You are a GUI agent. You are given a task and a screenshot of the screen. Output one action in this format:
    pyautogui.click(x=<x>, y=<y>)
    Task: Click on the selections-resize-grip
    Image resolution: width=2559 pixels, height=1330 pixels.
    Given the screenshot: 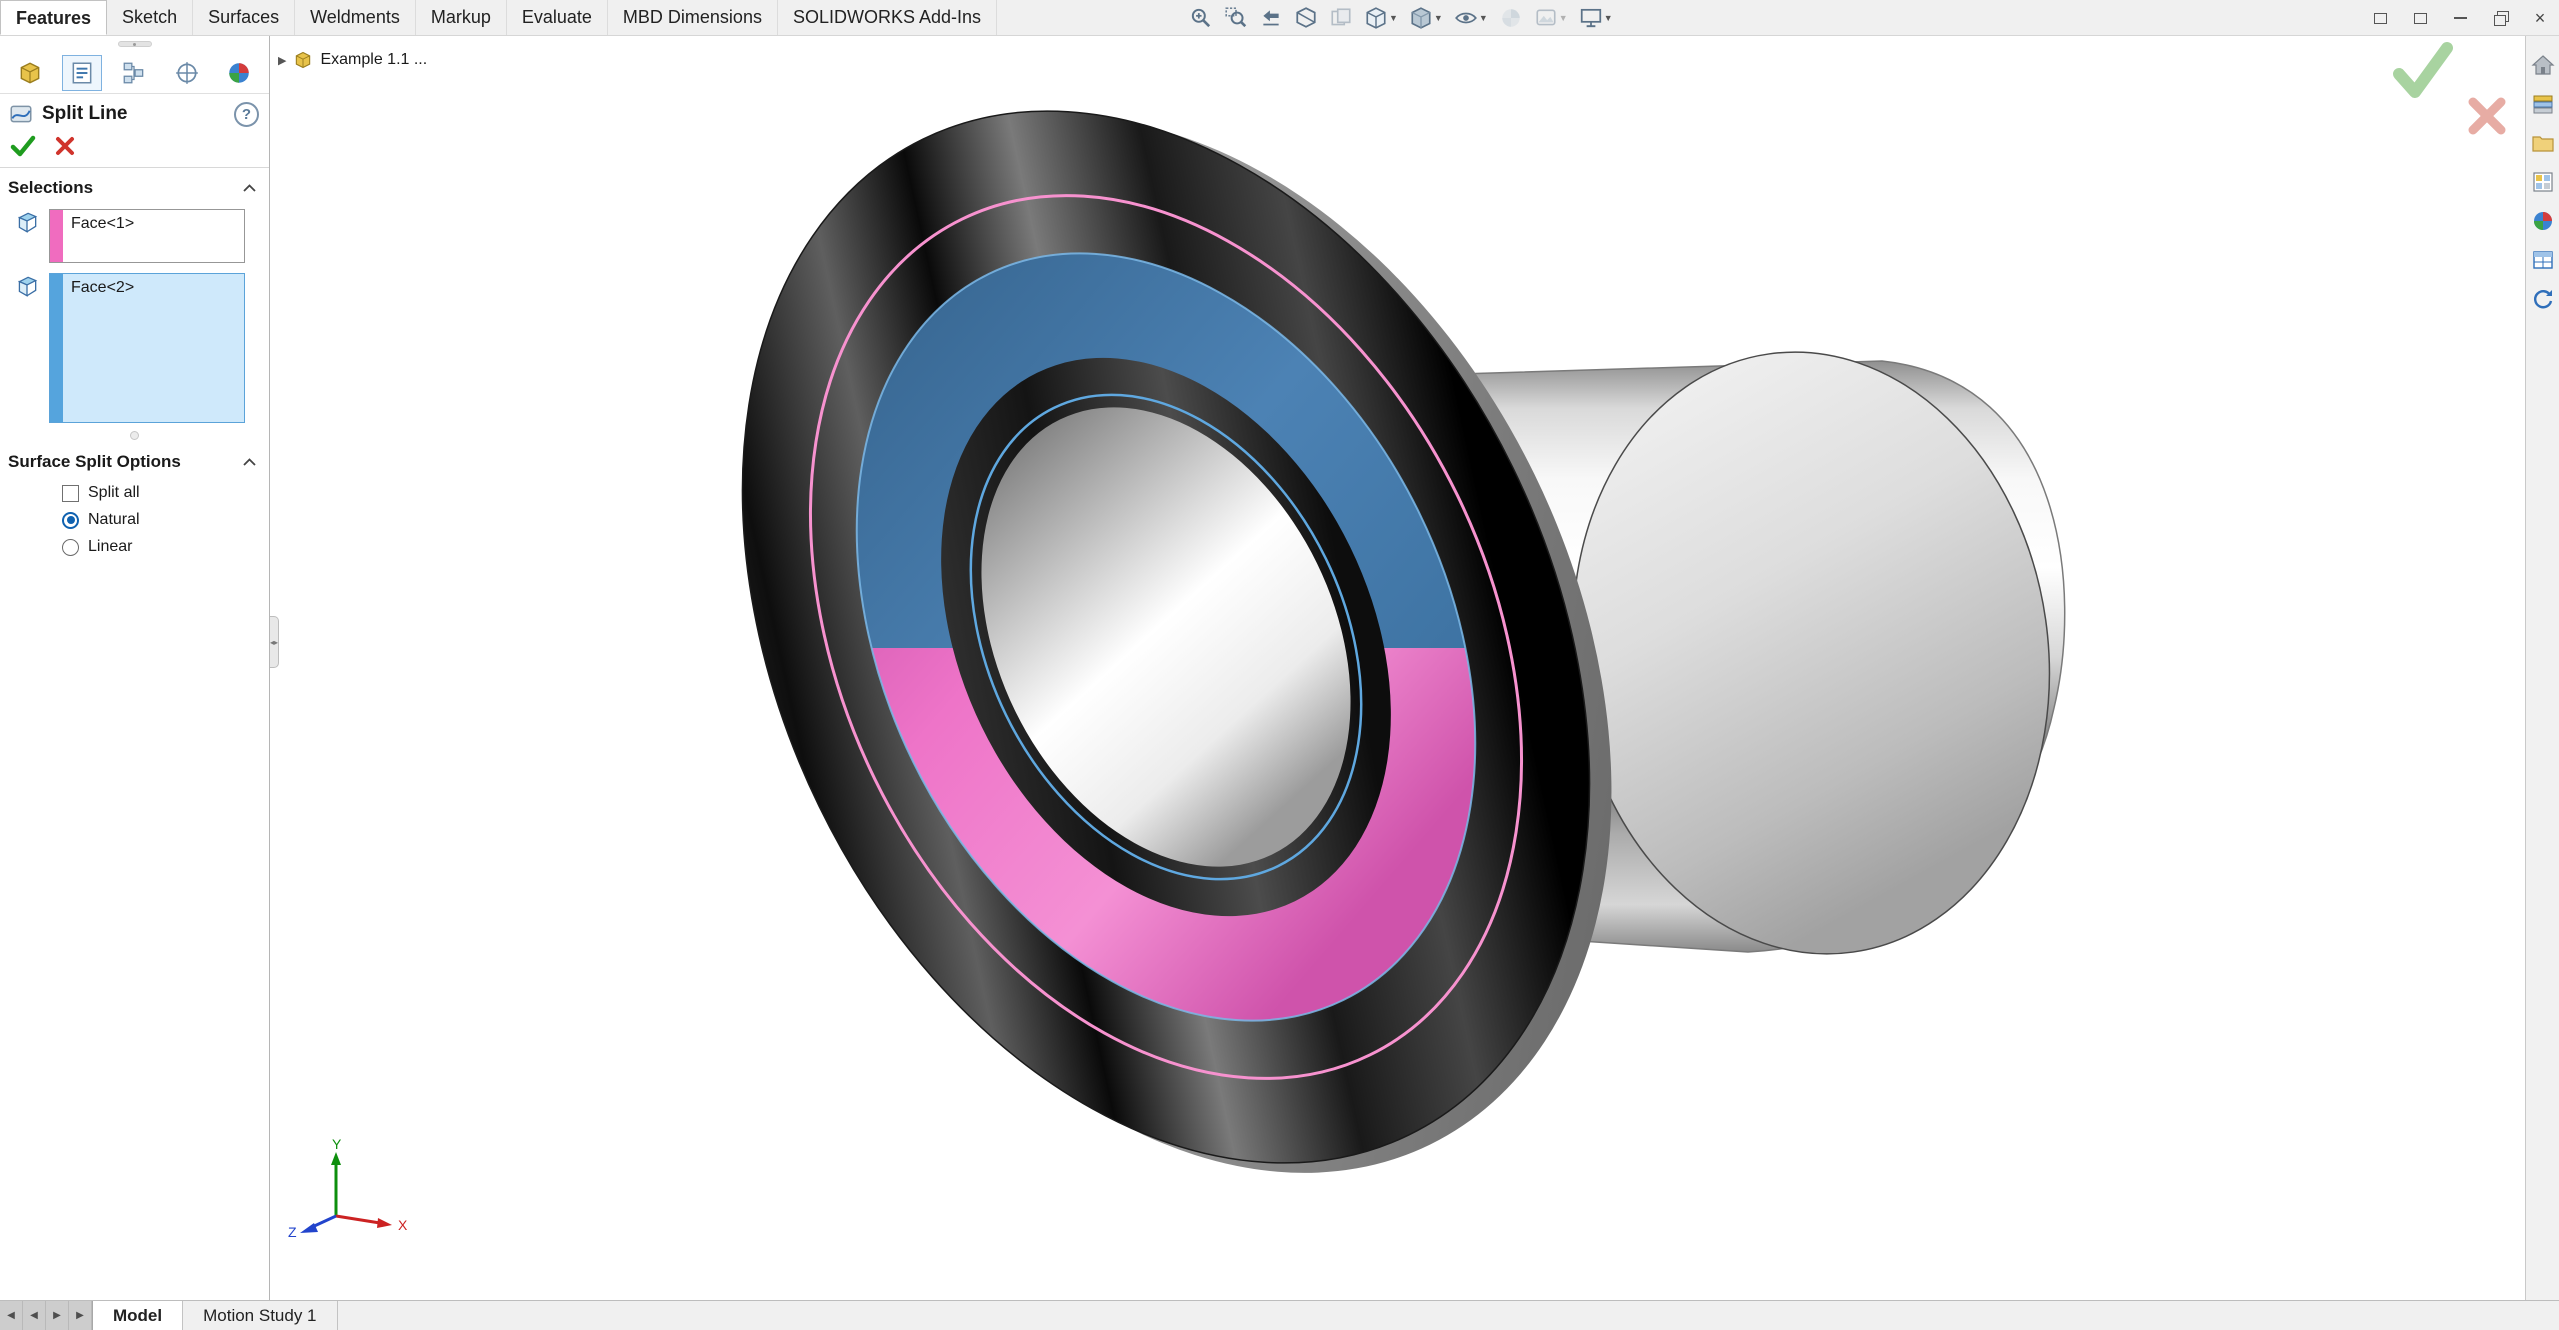 What is the action you would take?
    pyautogui.click(x=134, y=435)
    